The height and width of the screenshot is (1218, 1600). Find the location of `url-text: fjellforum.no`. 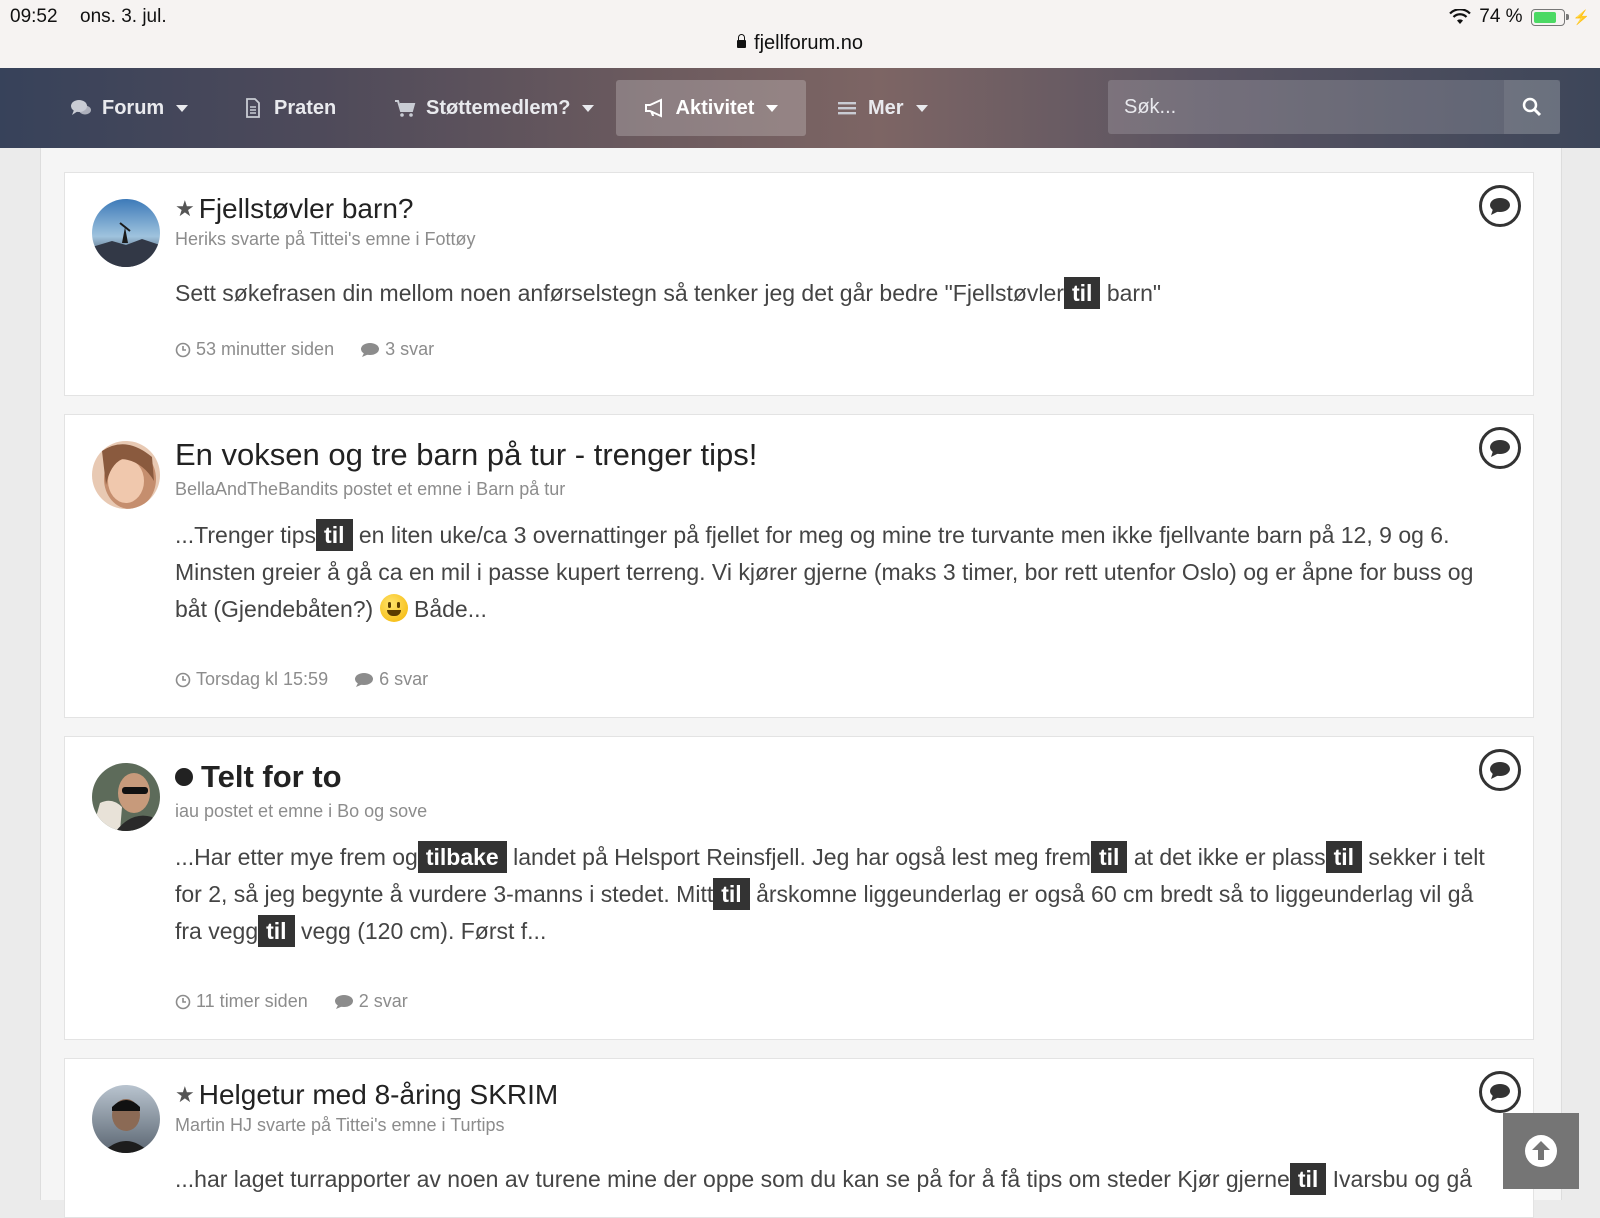

url-text: fjellforum.no is located at coordinates (808, 43).